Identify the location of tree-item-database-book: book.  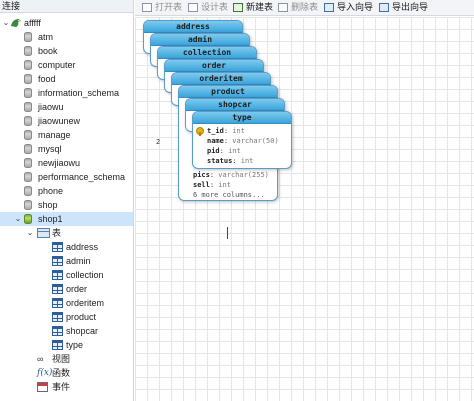
(66, 51).